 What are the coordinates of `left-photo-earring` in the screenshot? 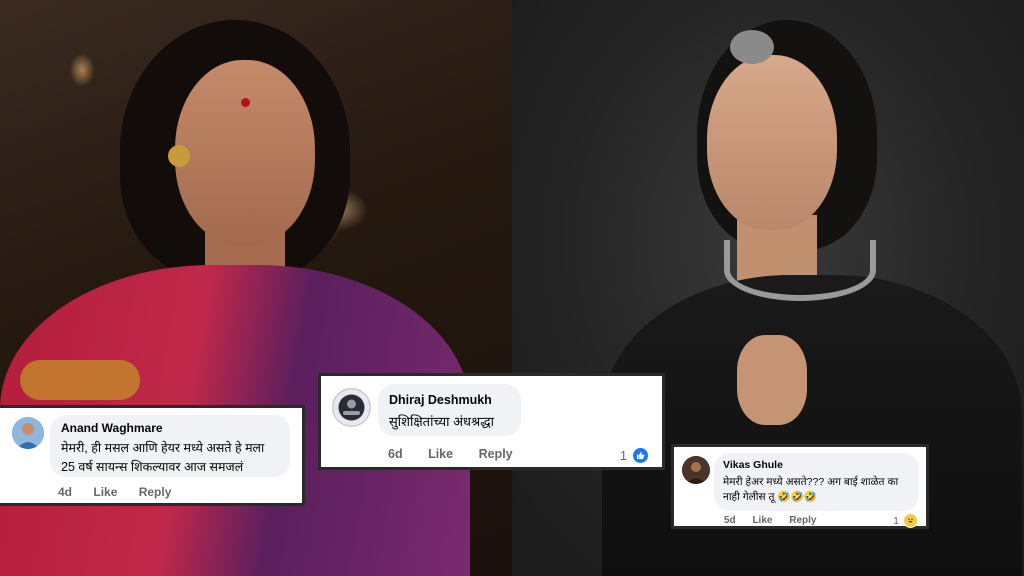 It's located at (179, 156).